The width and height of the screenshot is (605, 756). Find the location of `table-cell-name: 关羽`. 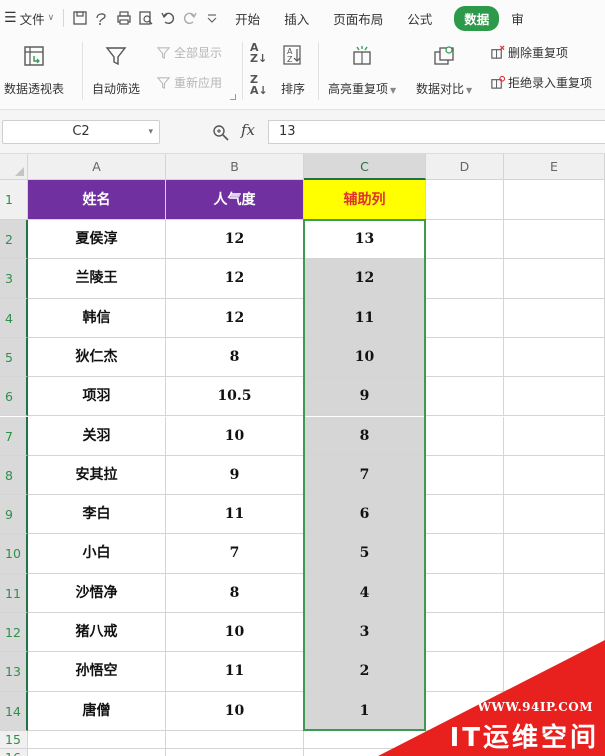

table-cell-name: 关羽 is located at coordinates (97, 436).